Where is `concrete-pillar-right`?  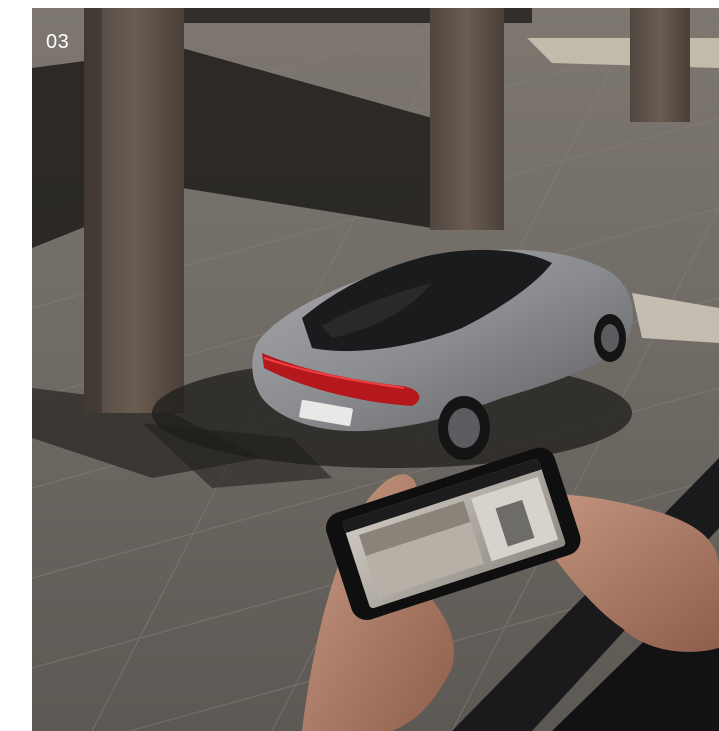 concrete-pillar-right is located at coordinates (660, 65).